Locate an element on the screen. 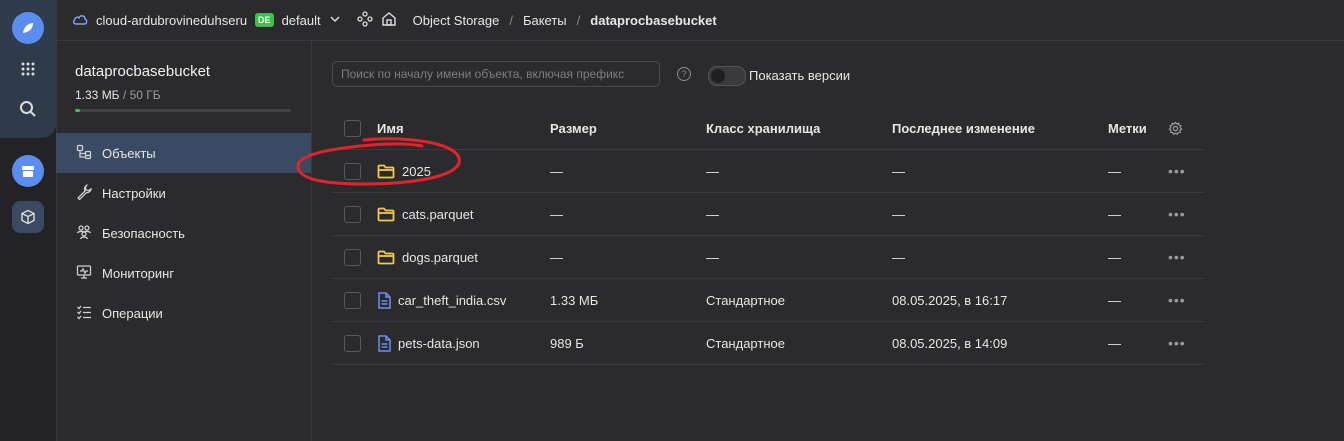  users-icon is located at coordinates (84, 233).